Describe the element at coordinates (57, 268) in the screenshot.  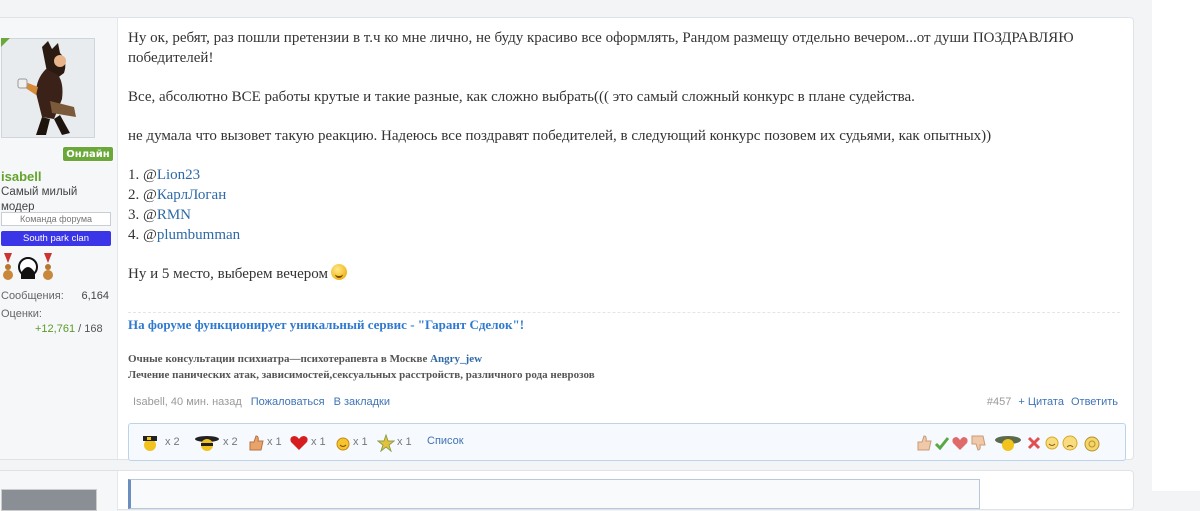
I see `user-medals` at that location.